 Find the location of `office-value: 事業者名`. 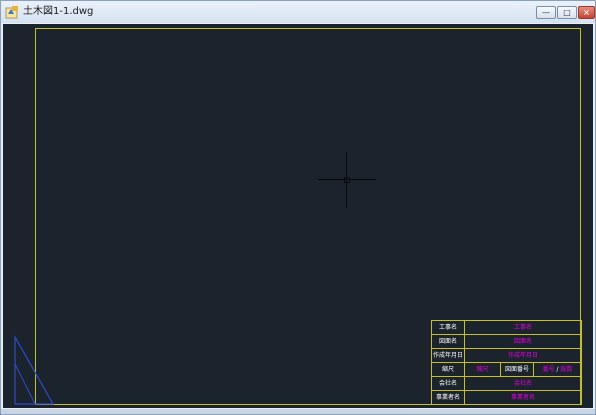

office-value: 事業者名 is located at coordinates (523, 397).